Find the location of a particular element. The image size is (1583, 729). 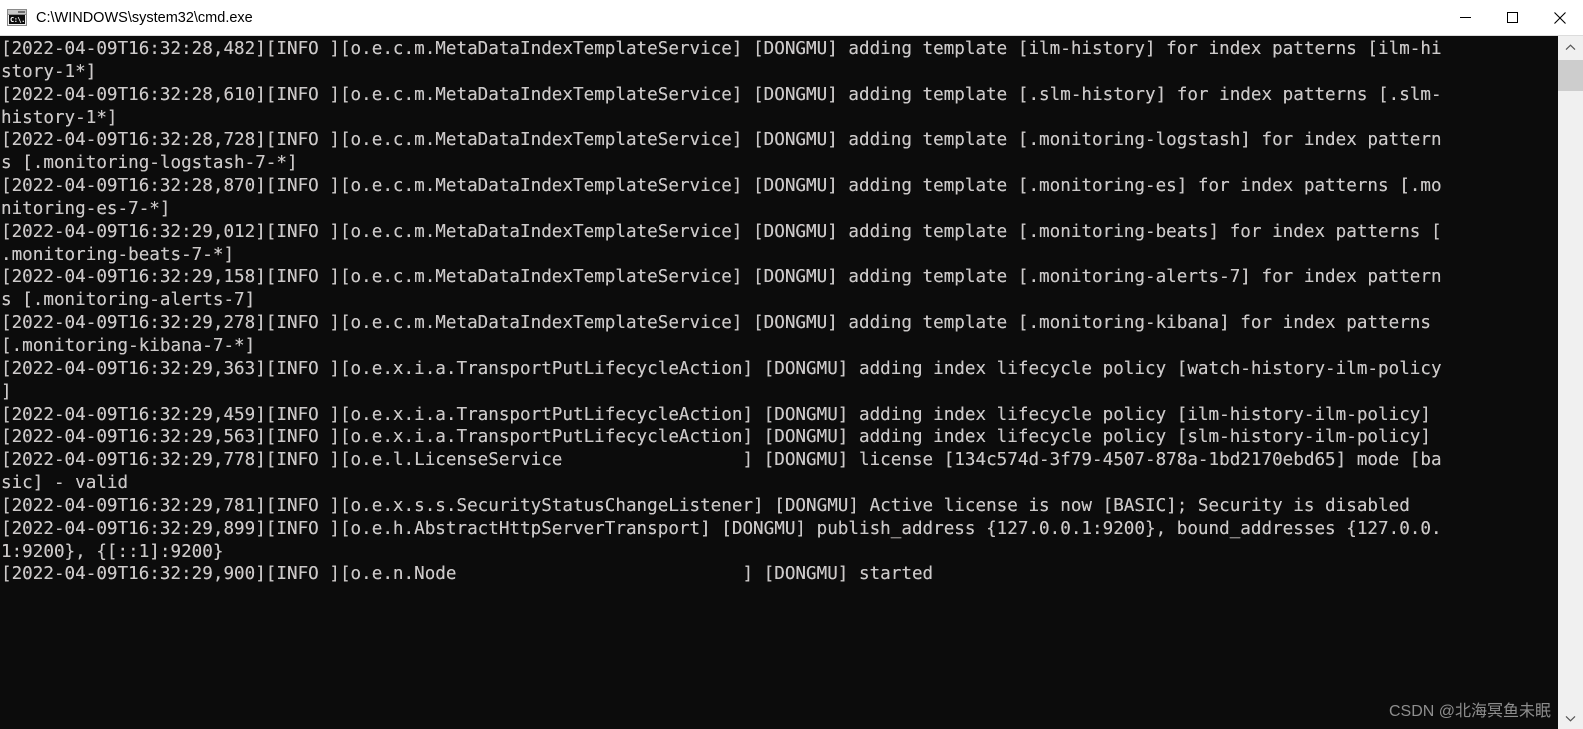

scroll-up-arrow-button is located at coordinates (1570, 47).